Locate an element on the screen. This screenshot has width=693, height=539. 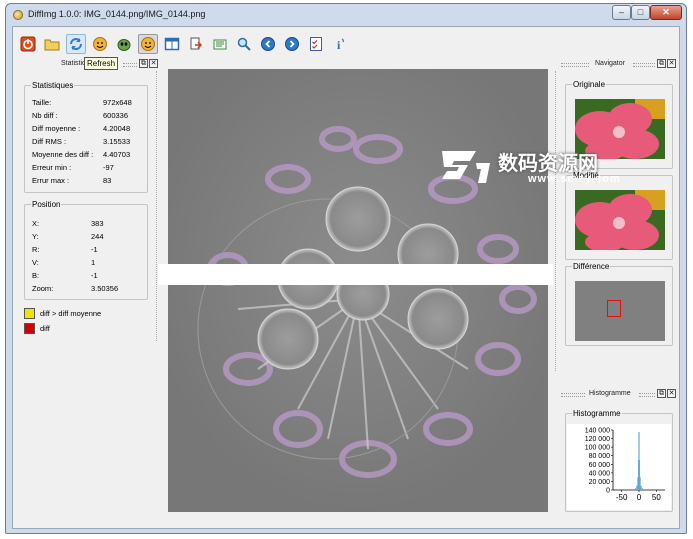
stat-value: 4.20048 is located at coordinates (117, 128).